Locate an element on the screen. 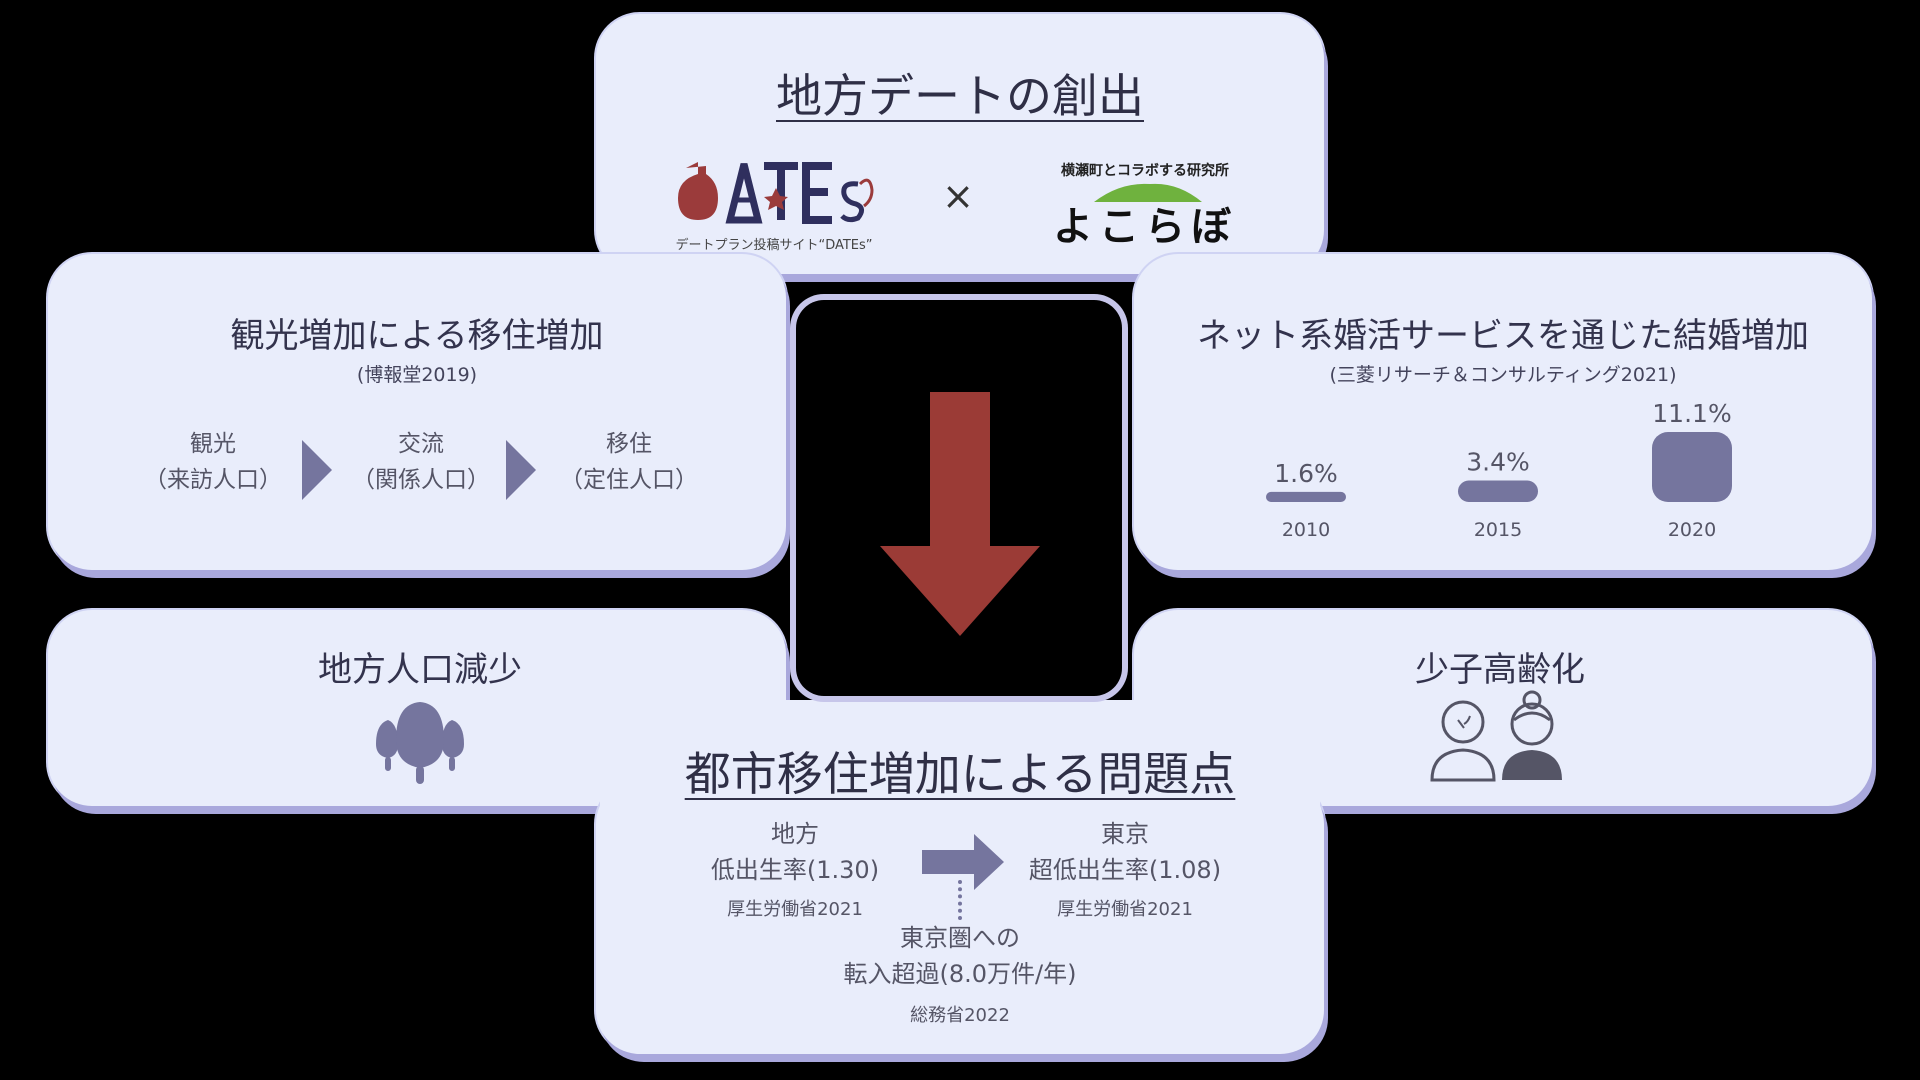  arrow-right-icon is located at coordinates (963, 862).